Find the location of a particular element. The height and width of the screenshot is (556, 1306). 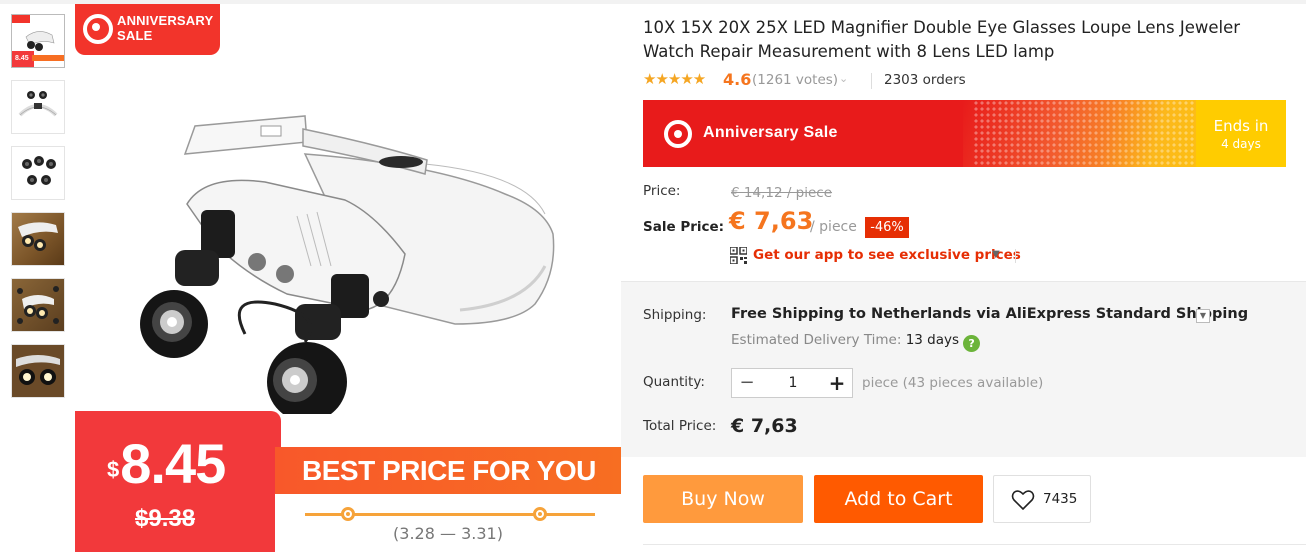

shipping-dropdown-icon: ▼ is located at coordinates (1203, 316).